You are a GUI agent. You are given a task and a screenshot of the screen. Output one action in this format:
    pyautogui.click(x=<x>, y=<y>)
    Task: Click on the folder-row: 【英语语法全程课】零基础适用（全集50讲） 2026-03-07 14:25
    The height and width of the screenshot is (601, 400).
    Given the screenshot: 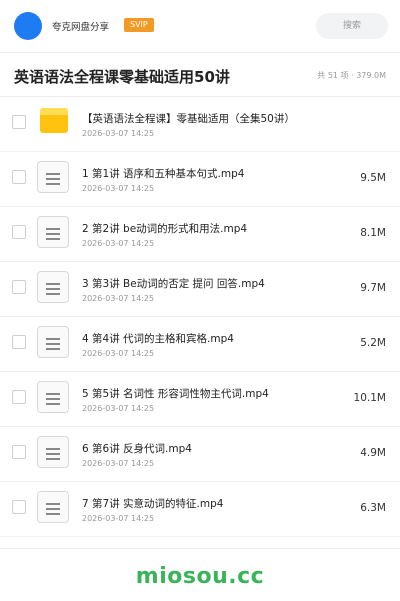 What is the action you would take?
    pyautogui.click(x=200, y=124)
    